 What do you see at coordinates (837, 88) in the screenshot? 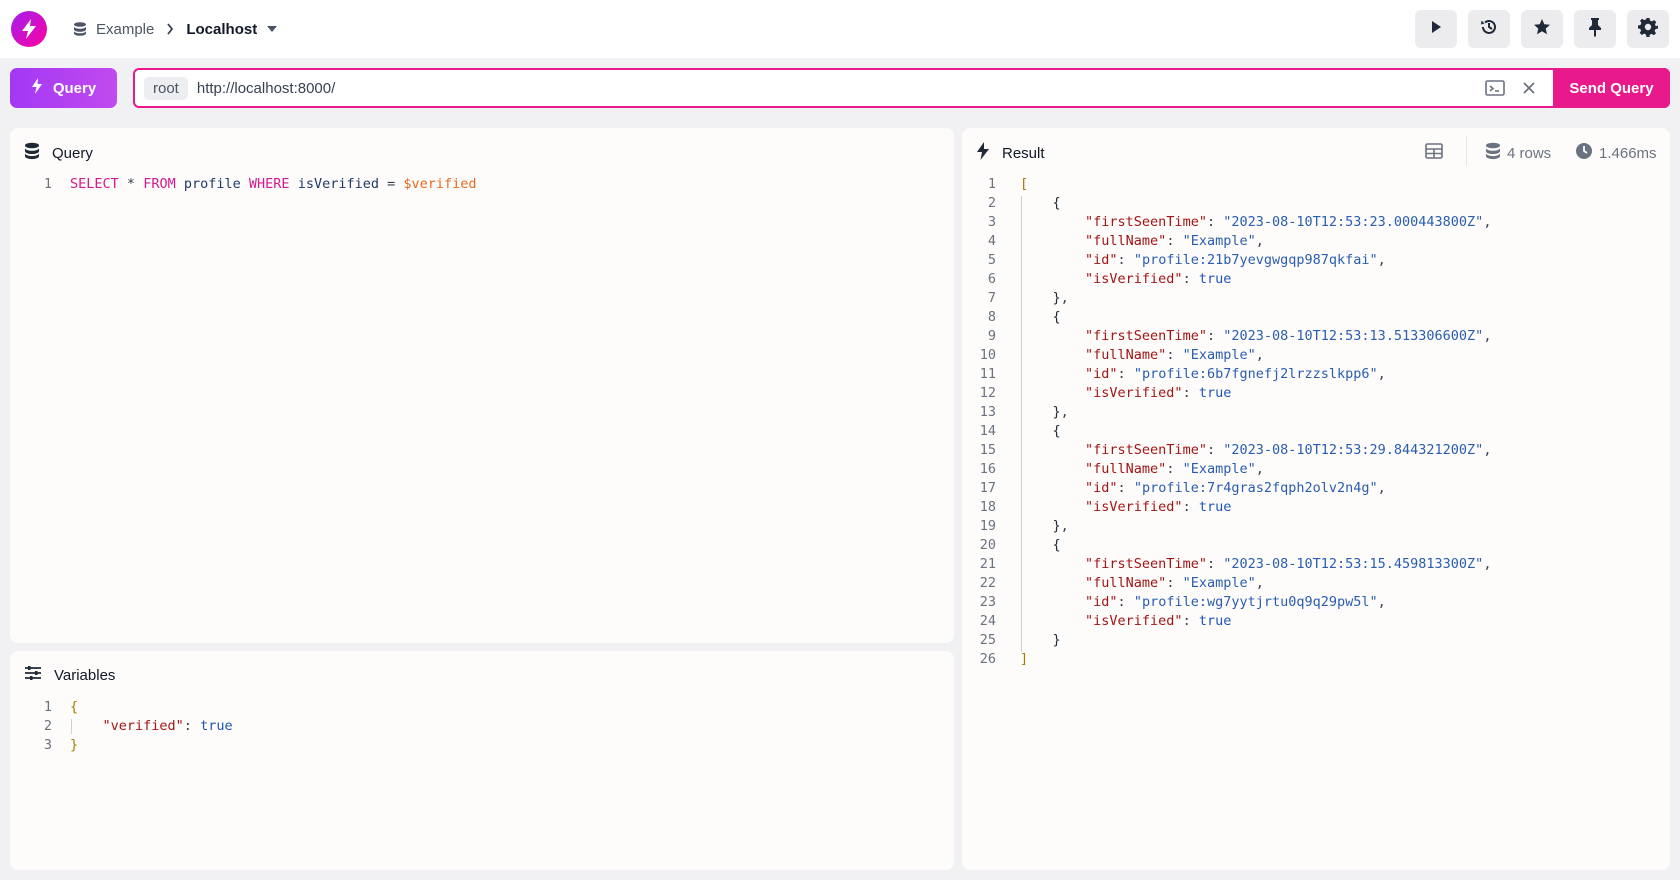
I see `endpoint-url-input` at bounding box center [837, 88].